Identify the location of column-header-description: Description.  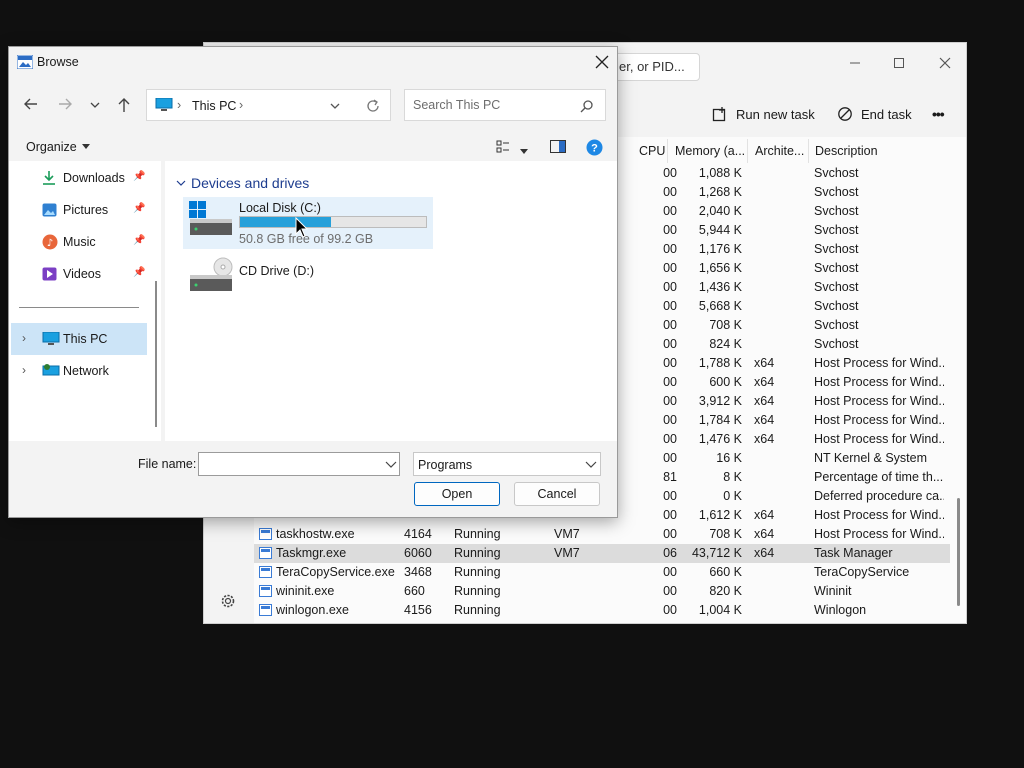
(875, 151).